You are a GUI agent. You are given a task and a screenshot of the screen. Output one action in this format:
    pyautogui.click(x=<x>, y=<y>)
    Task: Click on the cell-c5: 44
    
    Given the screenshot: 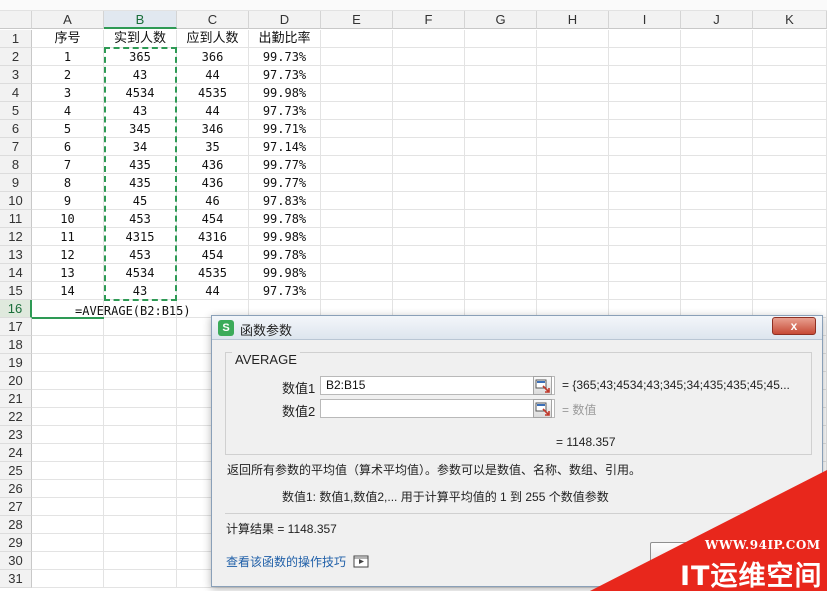 What is the action you would take?
    pyautogui.click(x=213, y=111)
    